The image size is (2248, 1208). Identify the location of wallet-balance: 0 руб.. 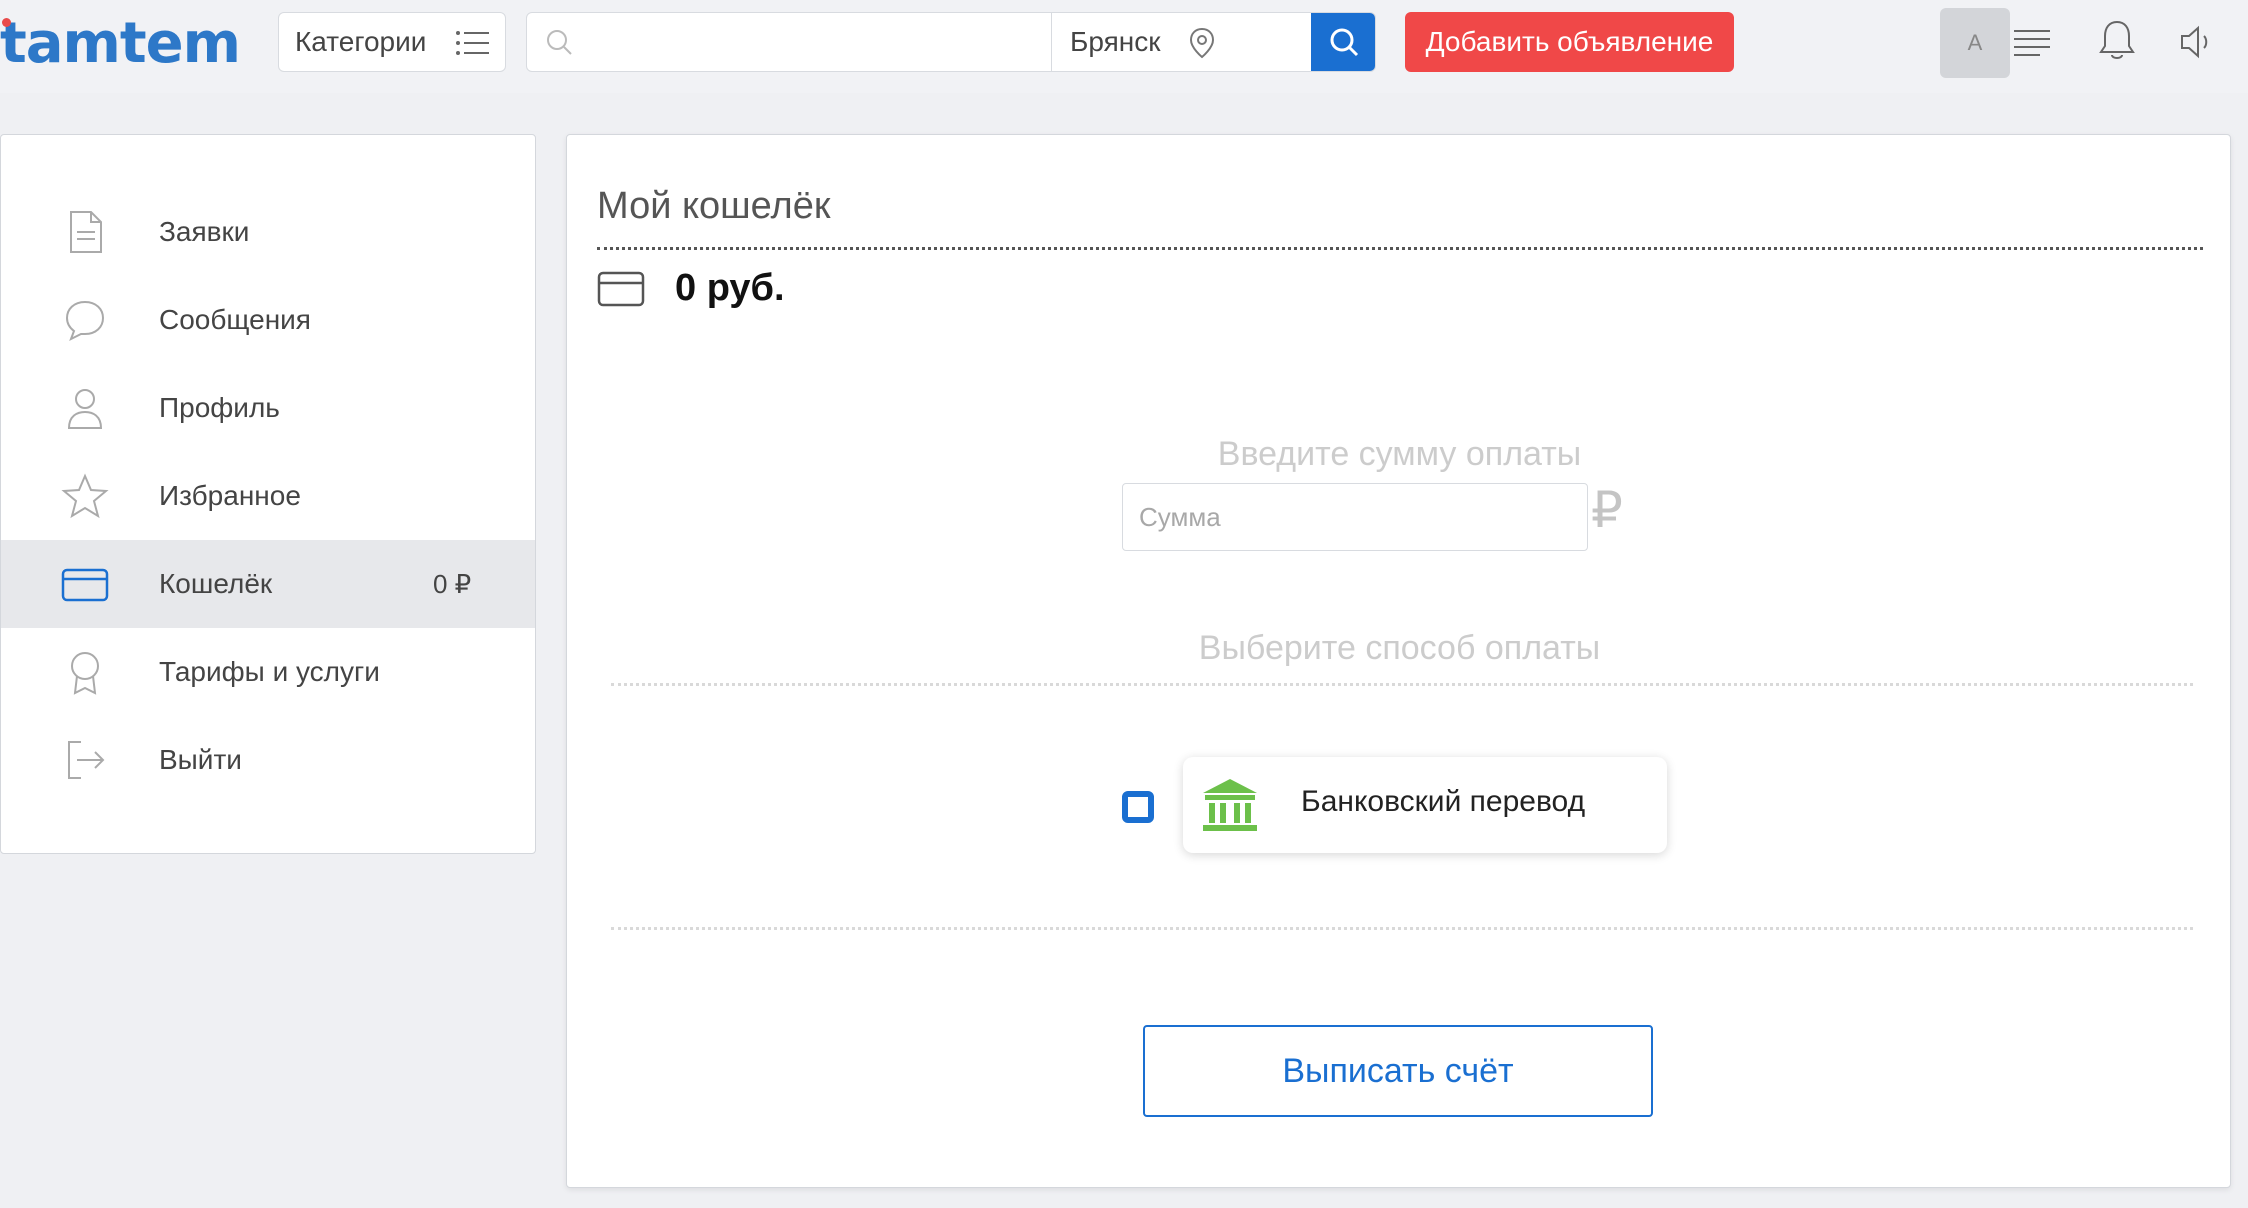
(730, 288).